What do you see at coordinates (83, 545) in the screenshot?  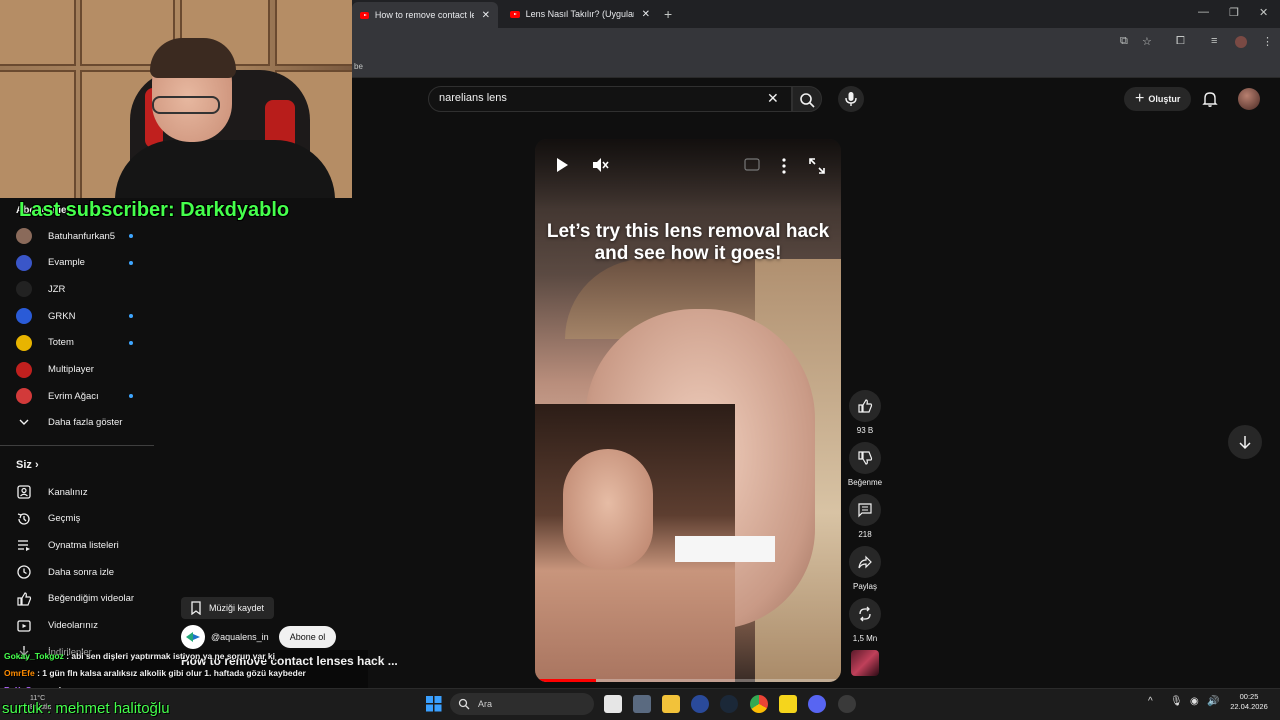 I see `sidebar-item-label: Oynatma listeleri` at bounding box center [83, 545].